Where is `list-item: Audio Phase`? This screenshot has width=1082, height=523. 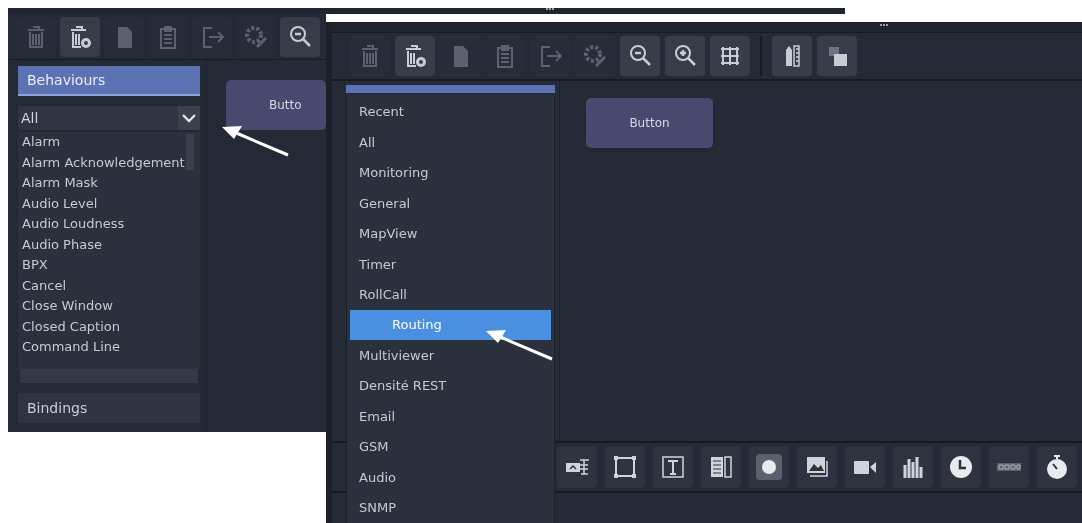
list-item: Audio Phase is located at coordinates (111, 244).